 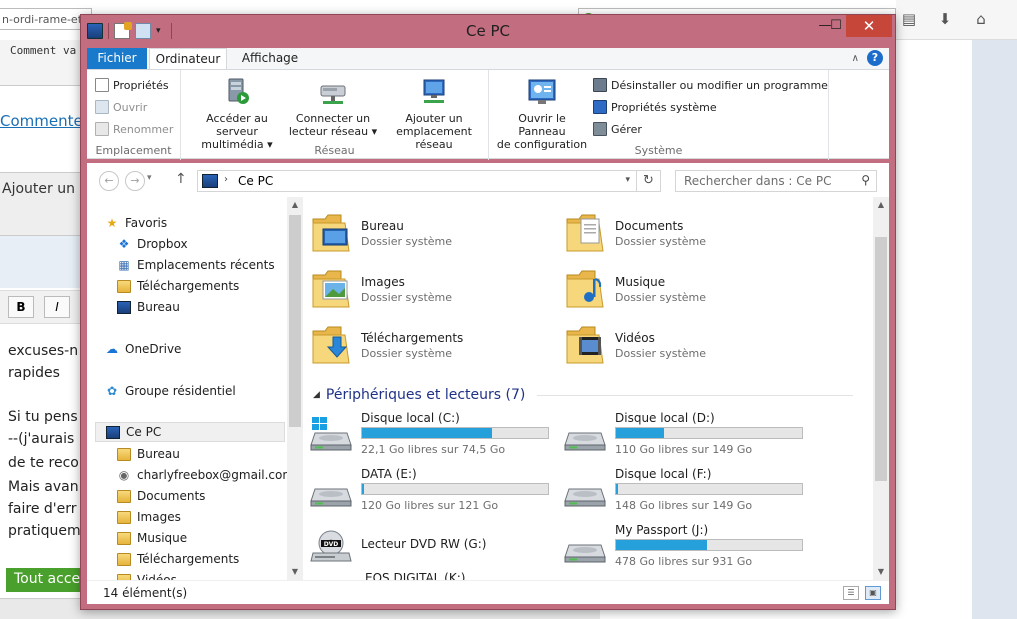 What do you see at coordinates (158, 307) in the screenshot?
I see `nav-item-label: Bureau` at bounding box center [158, 307].